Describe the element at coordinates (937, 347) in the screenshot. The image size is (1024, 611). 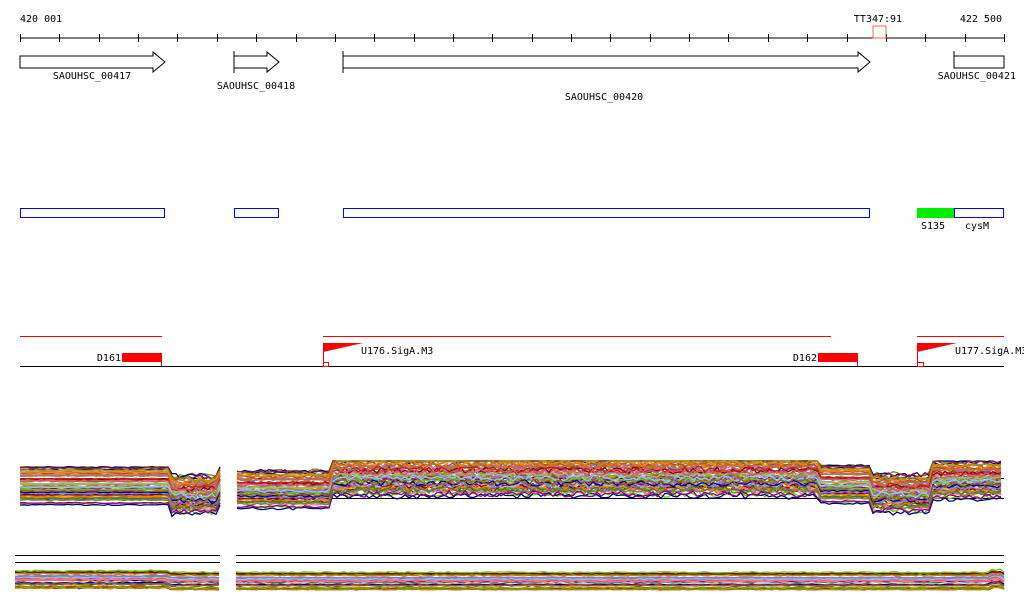
I see `u177-promoter-flag` at that location.